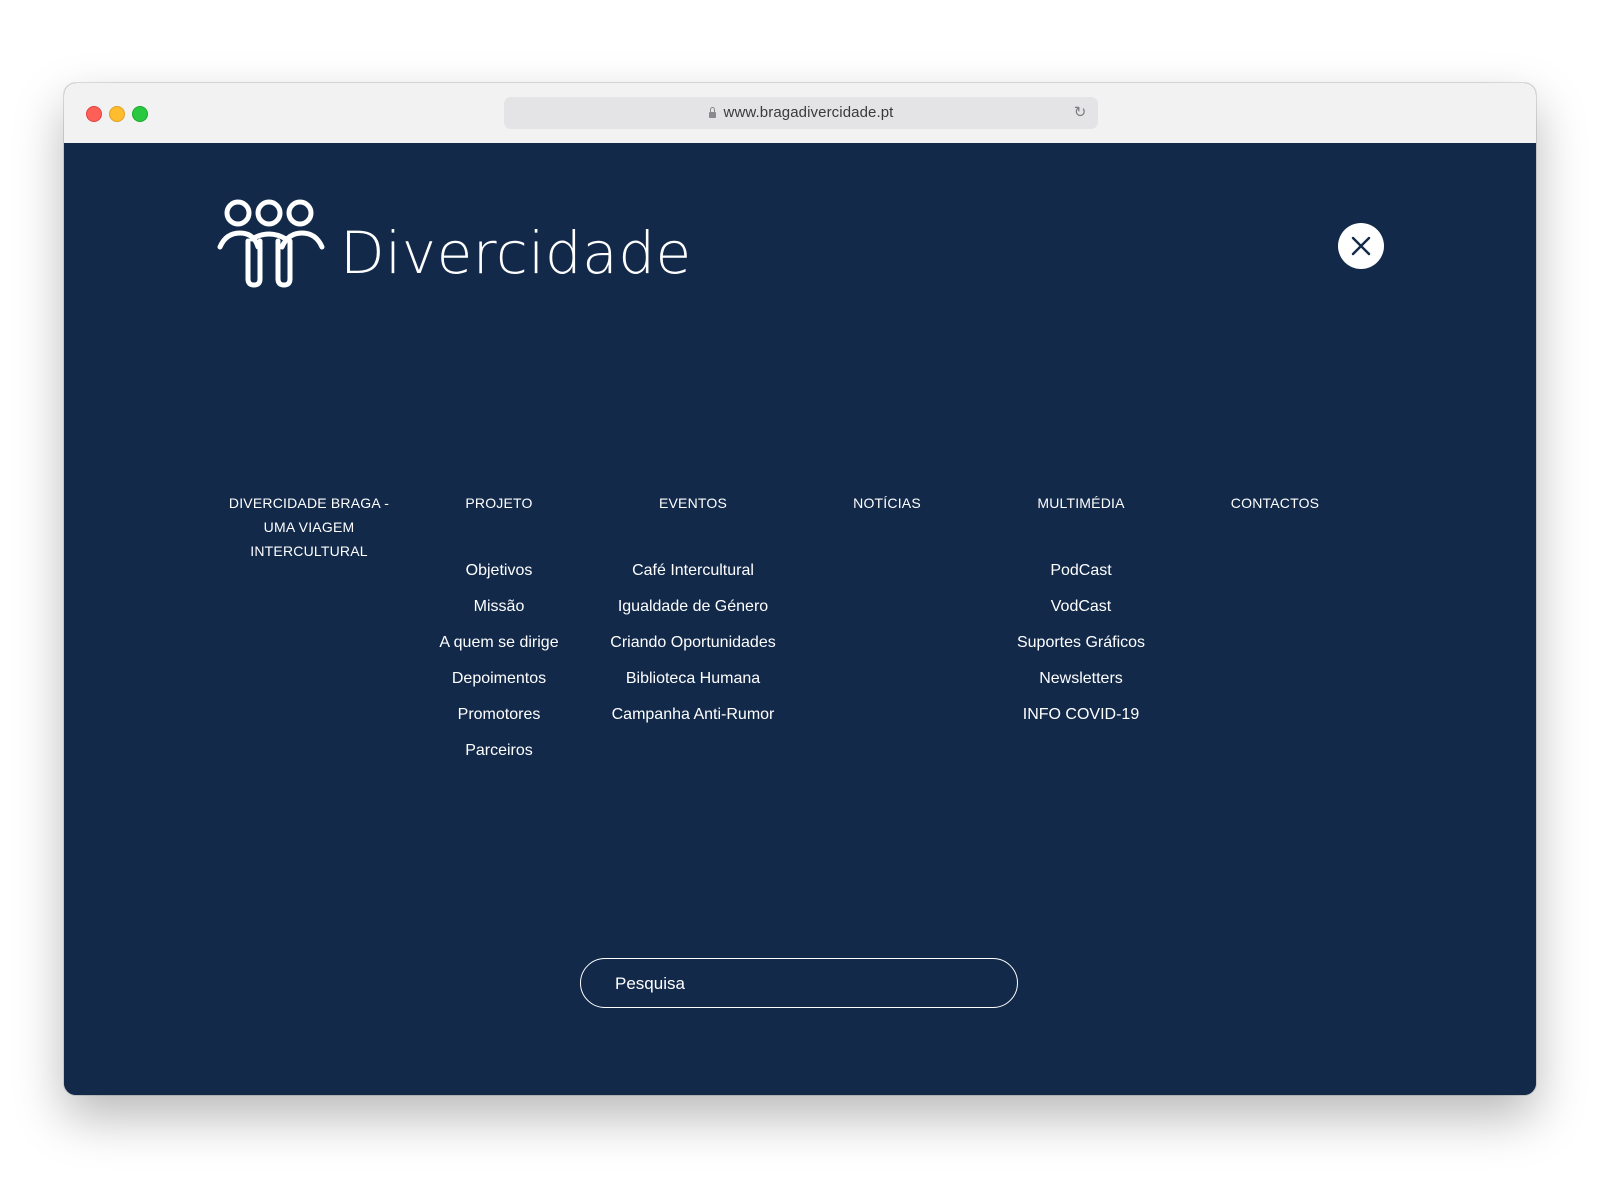  What do you see at coordinates (1081, 515) in the screenshot?
I see `nav-link-multimedia: MULTIMÉDIA` at bounding box center [1081, 515].